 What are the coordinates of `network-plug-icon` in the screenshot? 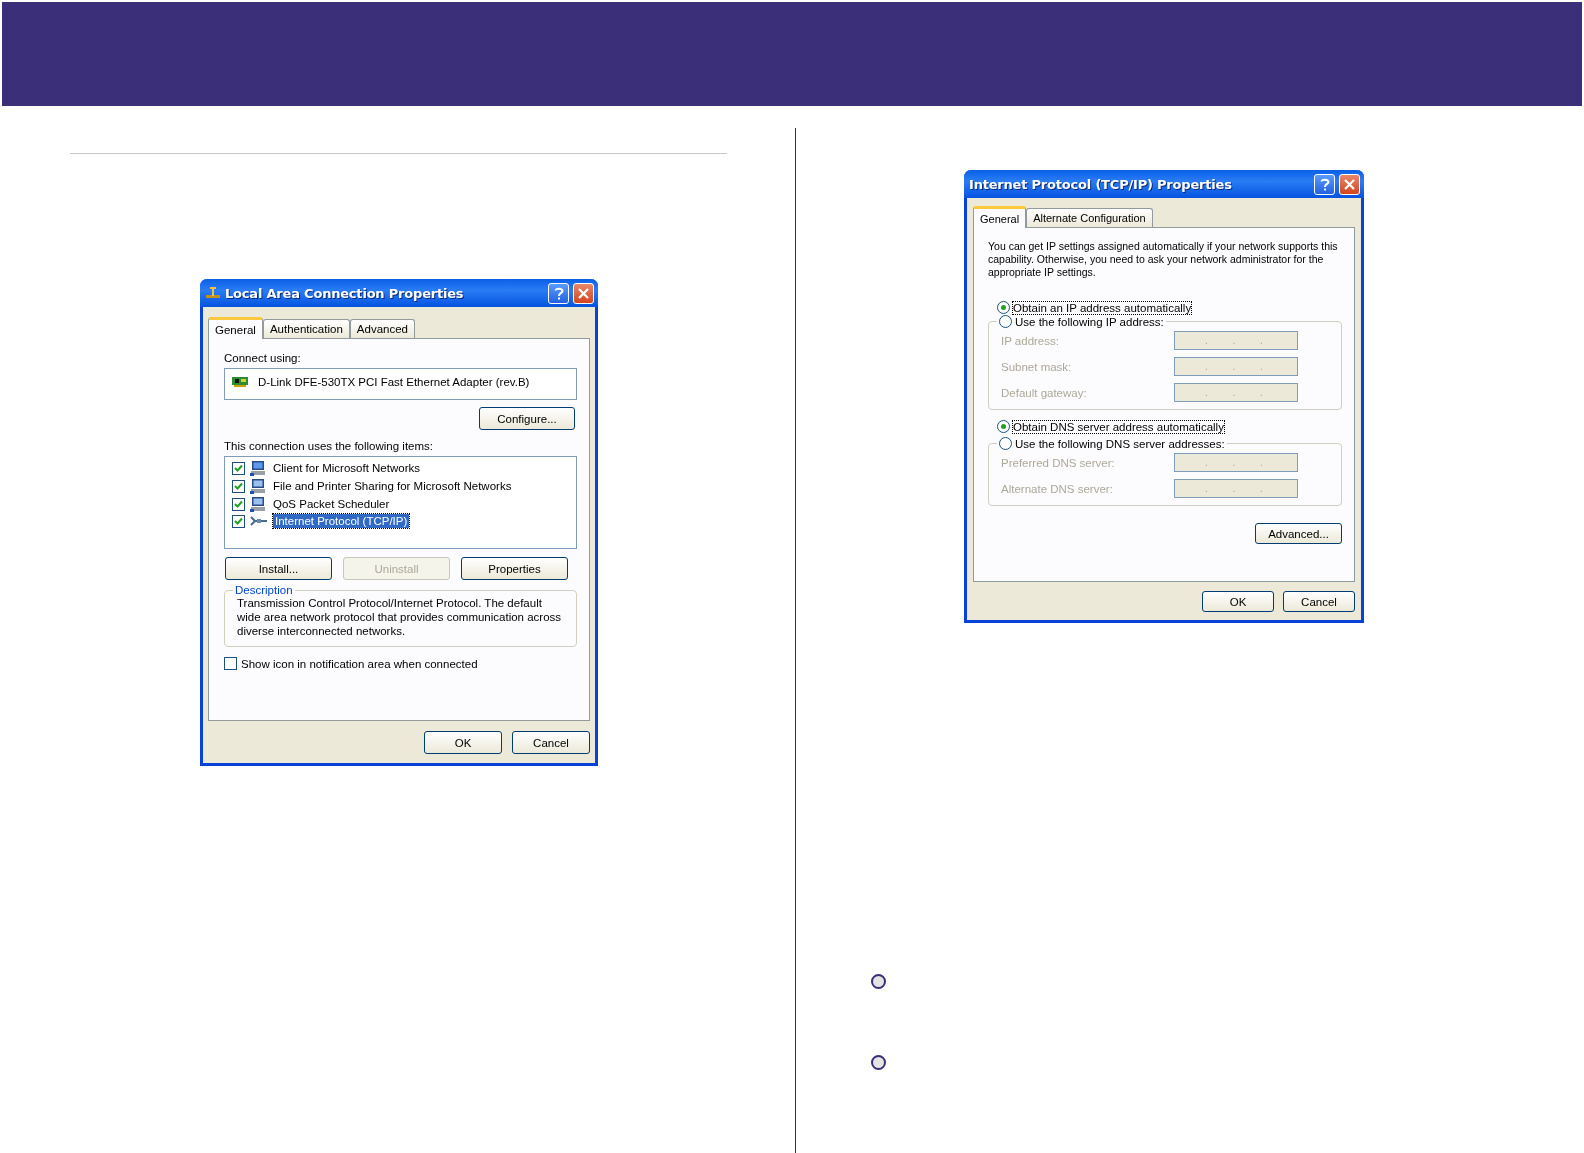 It's located at (259, 521).